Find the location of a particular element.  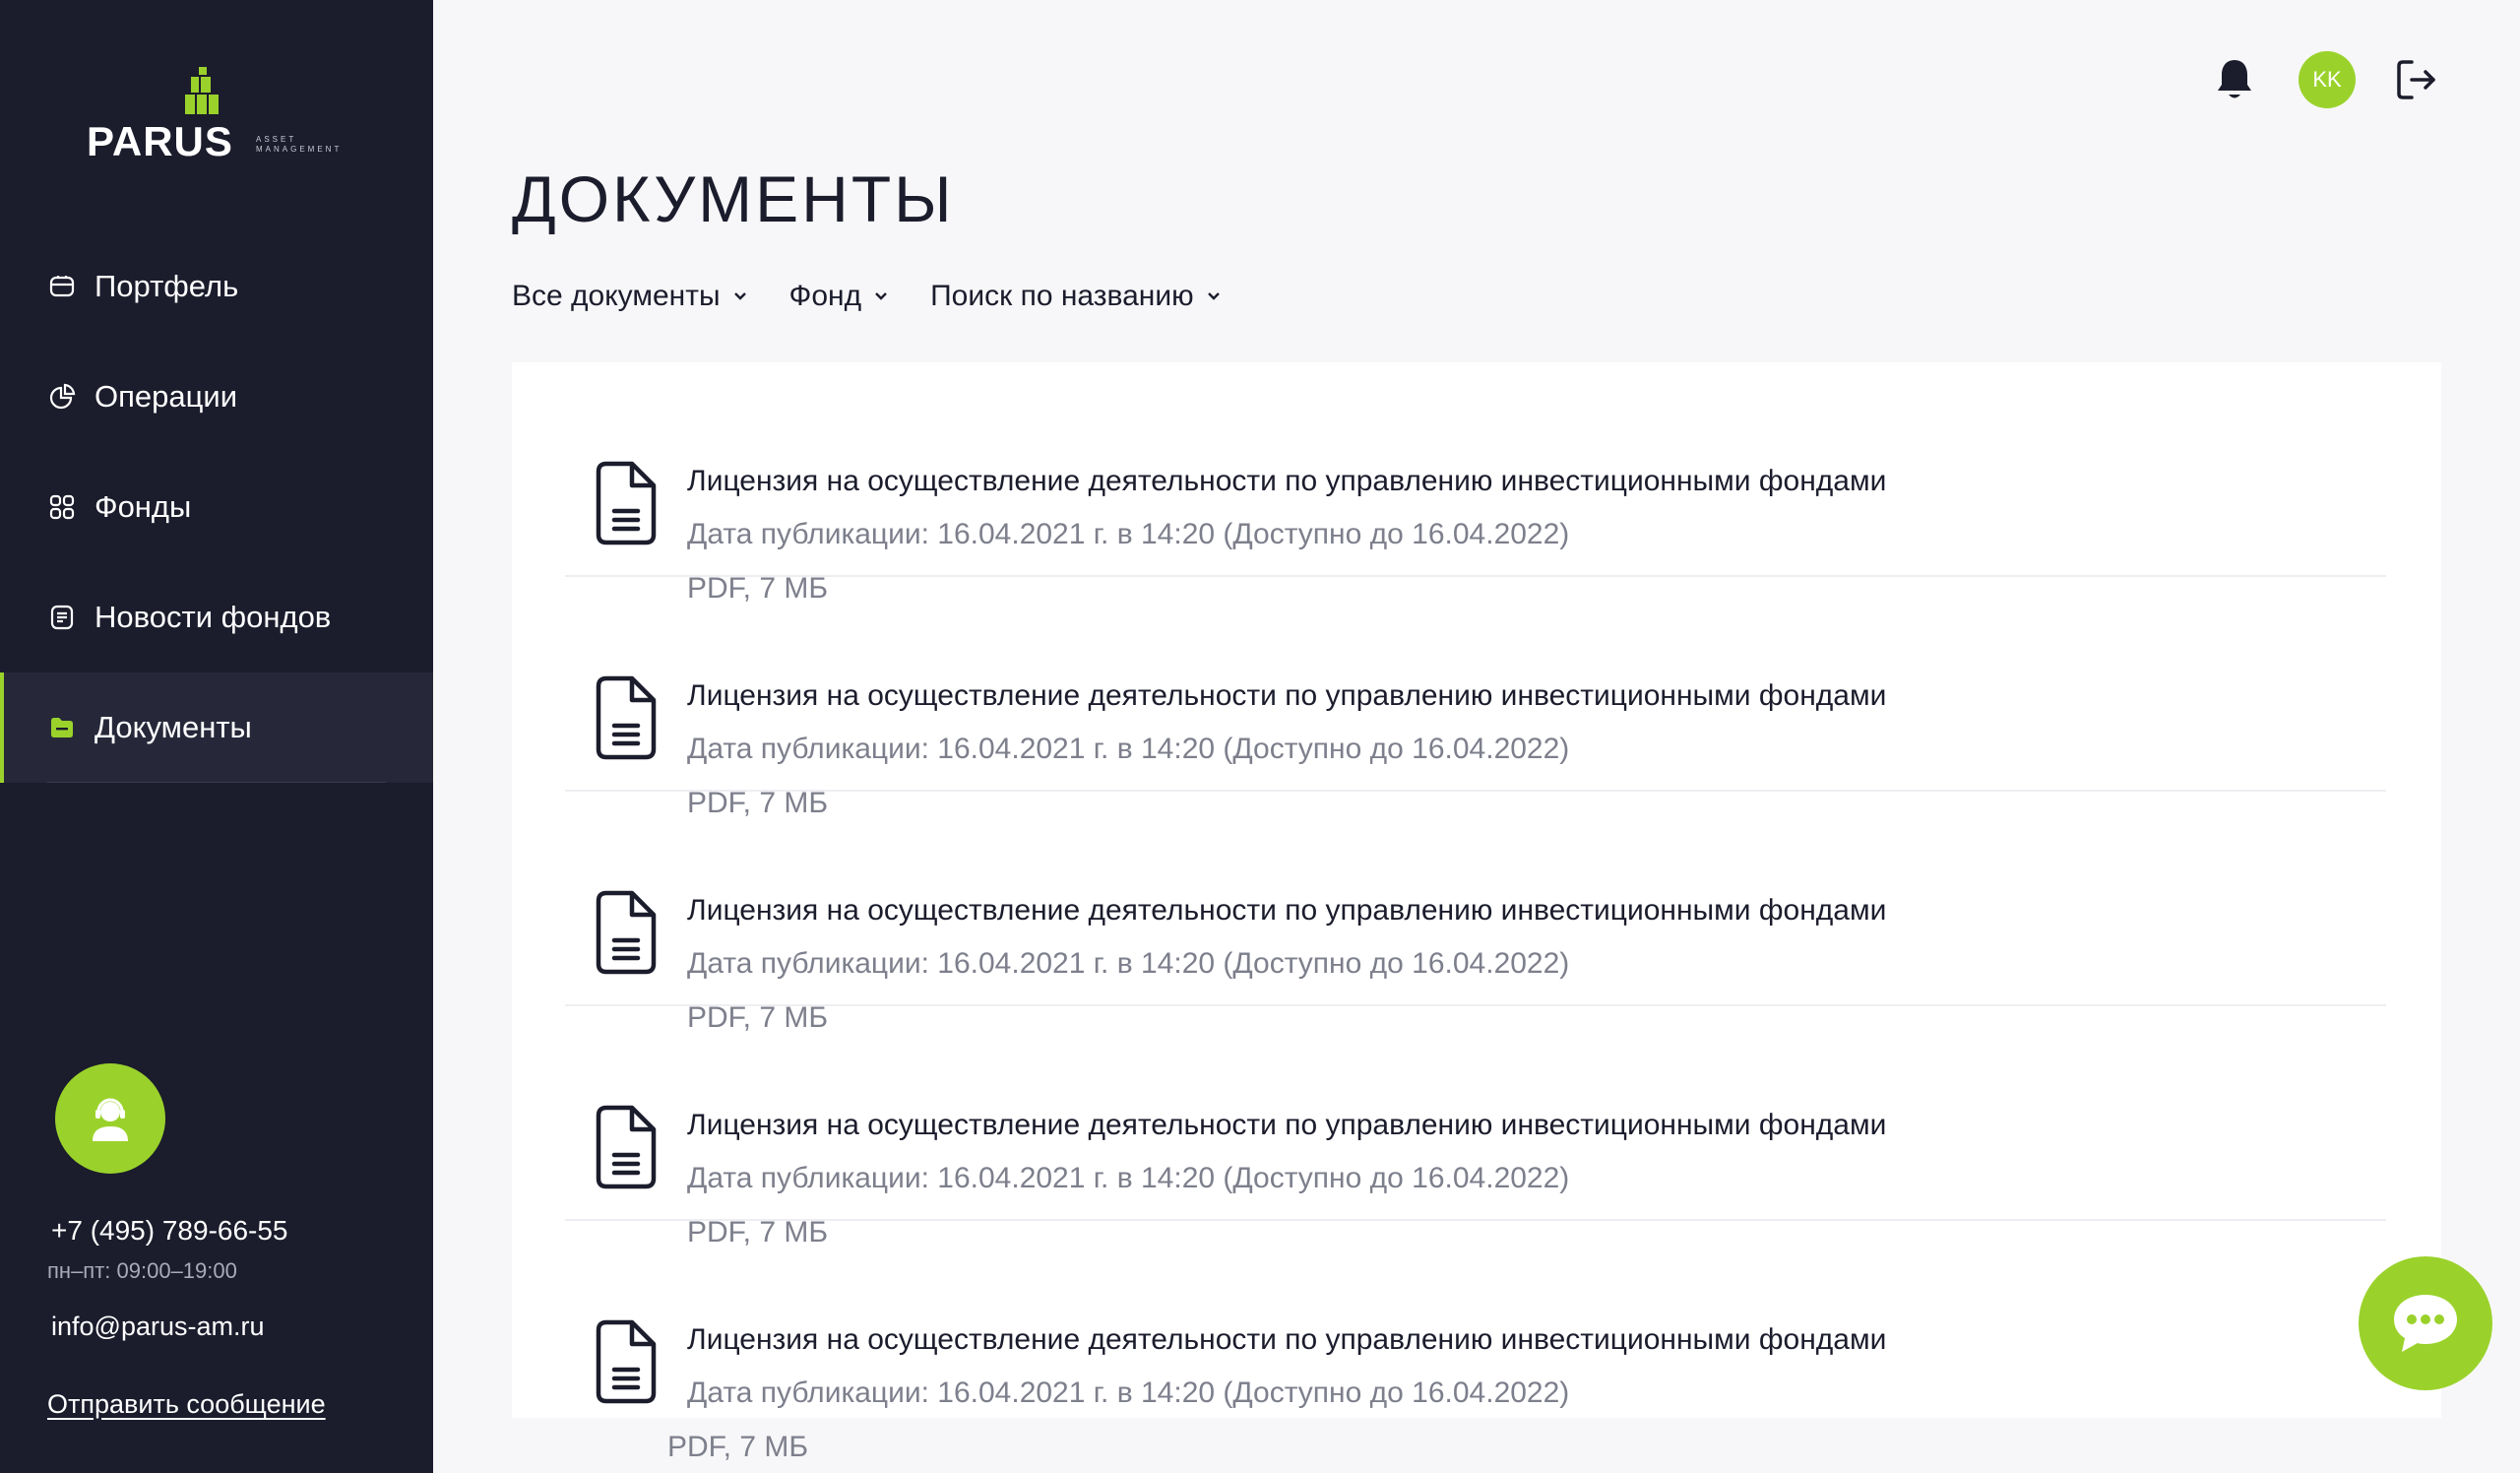

filter-search-by-name: Поиск по названию is located at coordinates (1076, 296).